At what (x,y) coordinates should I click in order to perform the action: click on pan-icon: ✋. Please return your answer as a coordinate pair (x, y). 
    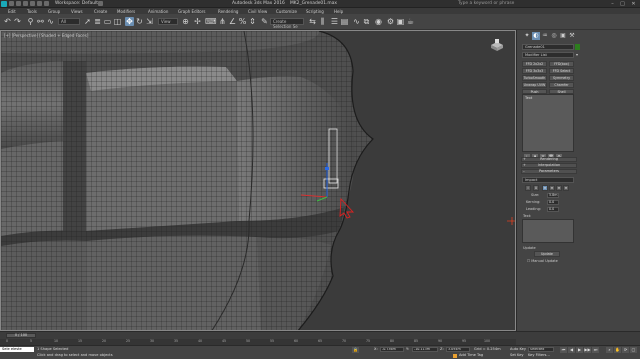
    Looking at the image, I should click on (617, 350).